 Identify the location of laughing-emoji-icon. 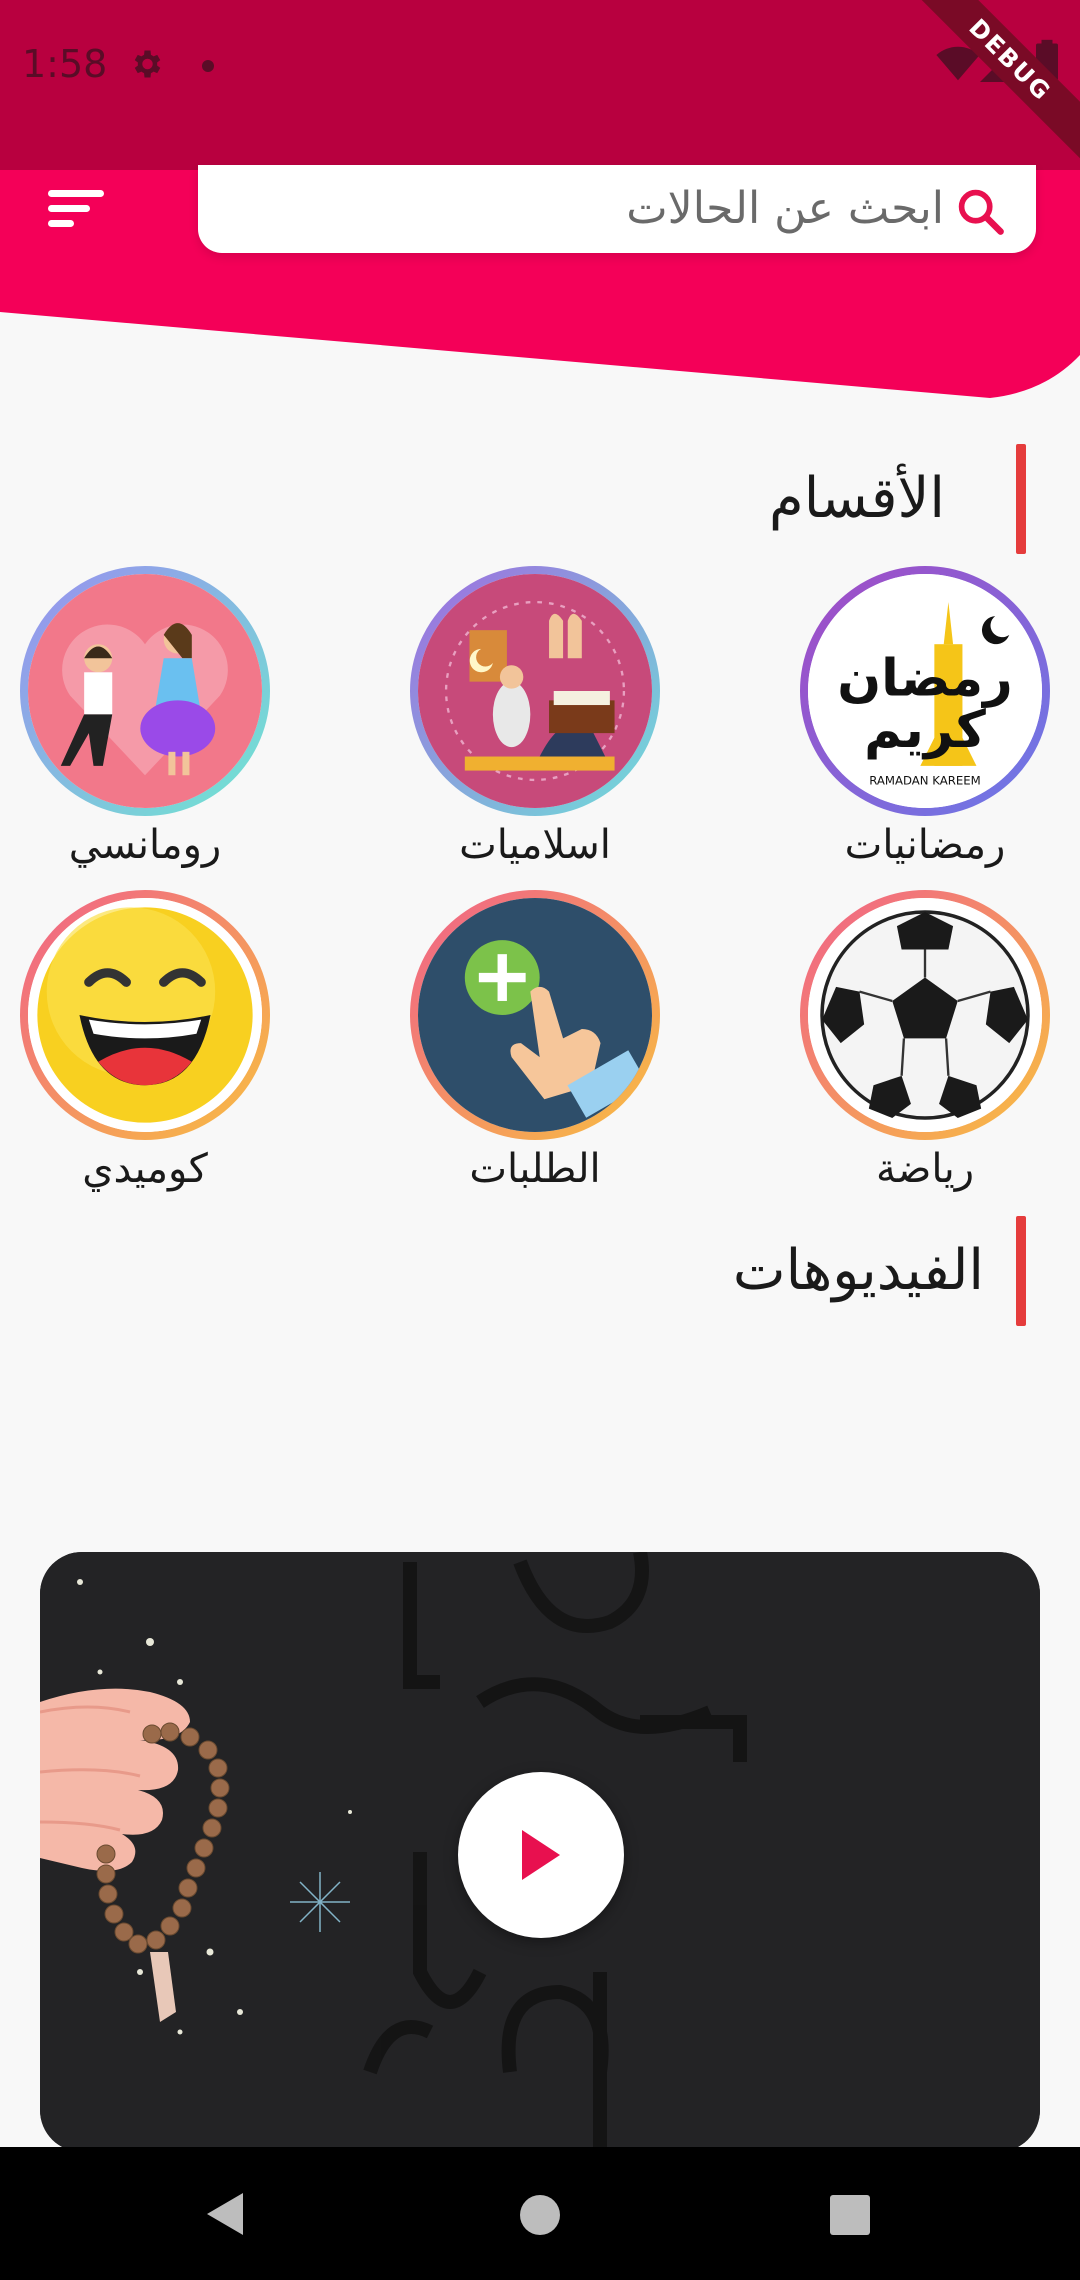
(145, 1015).